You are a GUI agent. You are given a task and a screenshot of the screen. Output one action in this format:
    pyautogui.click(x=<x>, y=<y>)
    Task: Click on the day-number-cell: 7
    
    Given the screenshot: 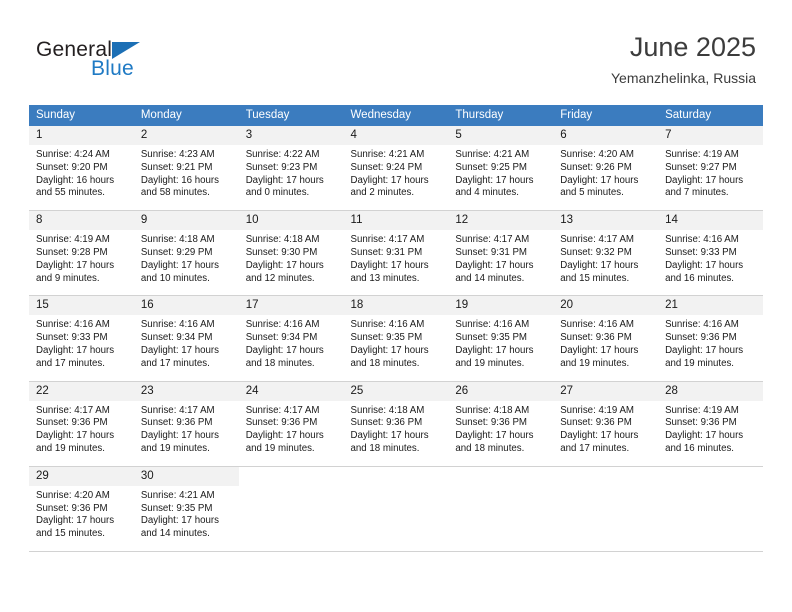 What is the action you would take?
    pyautogui.click(x=710, y=135)
    